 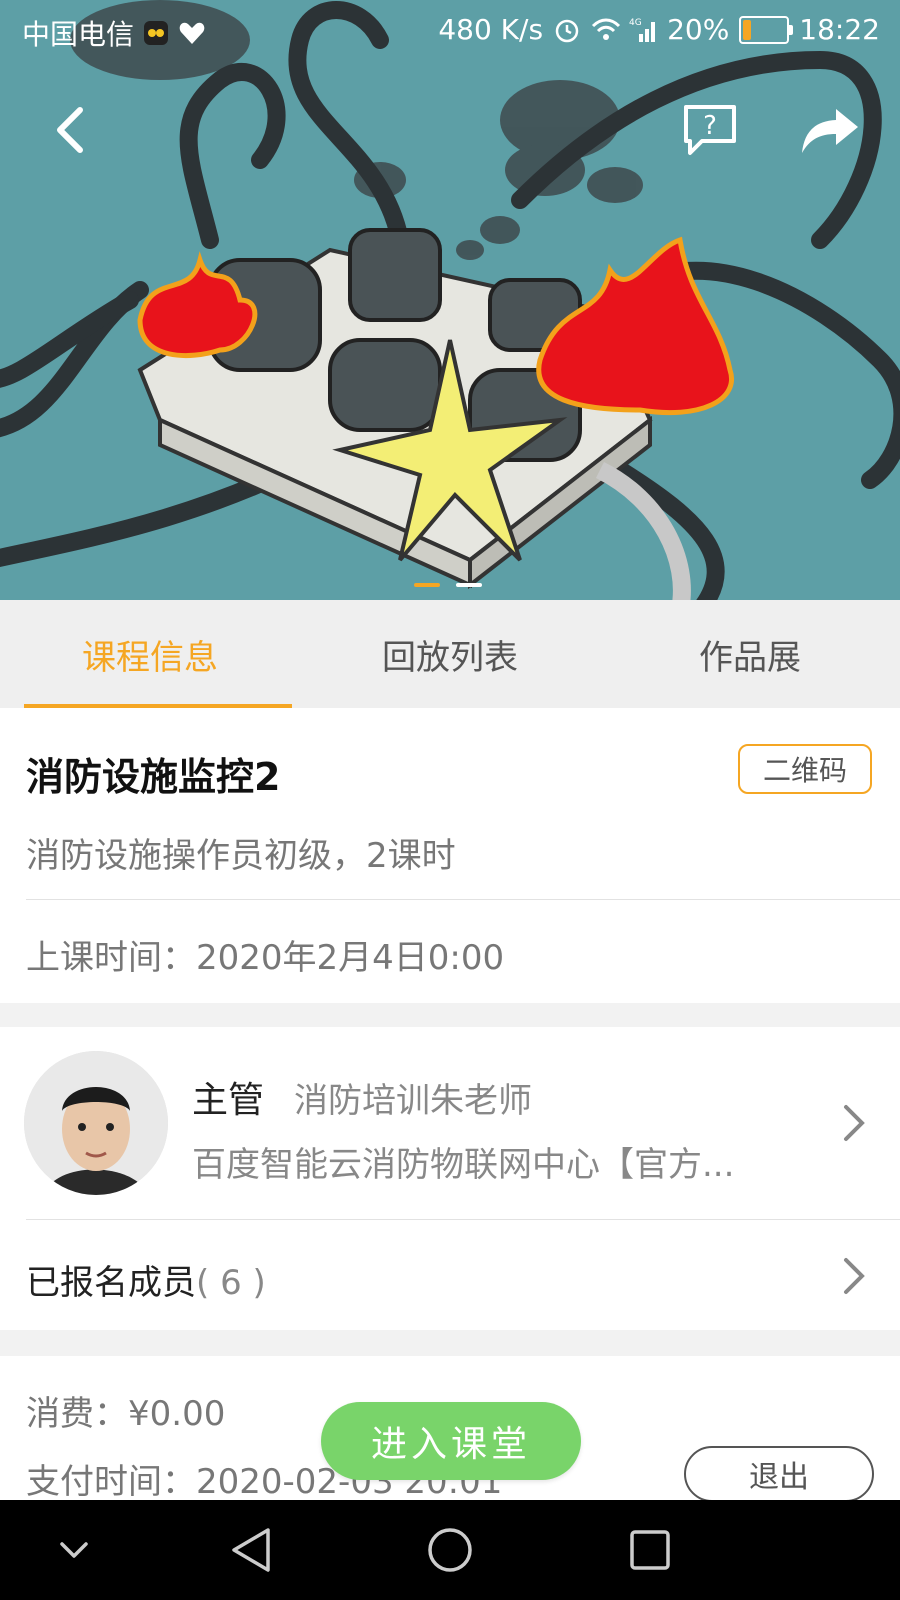 What do you see at coordinates (96, 1123) in the screenshot?
I see `avatar` at bounding box center [96, 1123].